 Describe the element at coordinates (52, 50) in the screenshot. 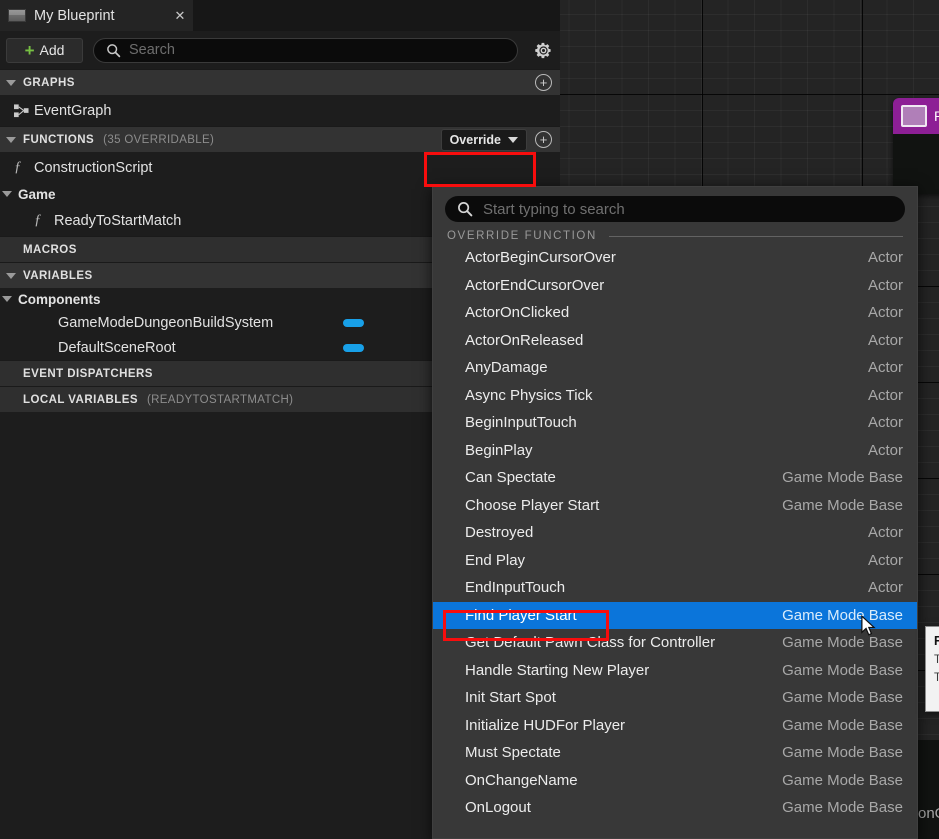

I see `add-button-label: Add` at that location.